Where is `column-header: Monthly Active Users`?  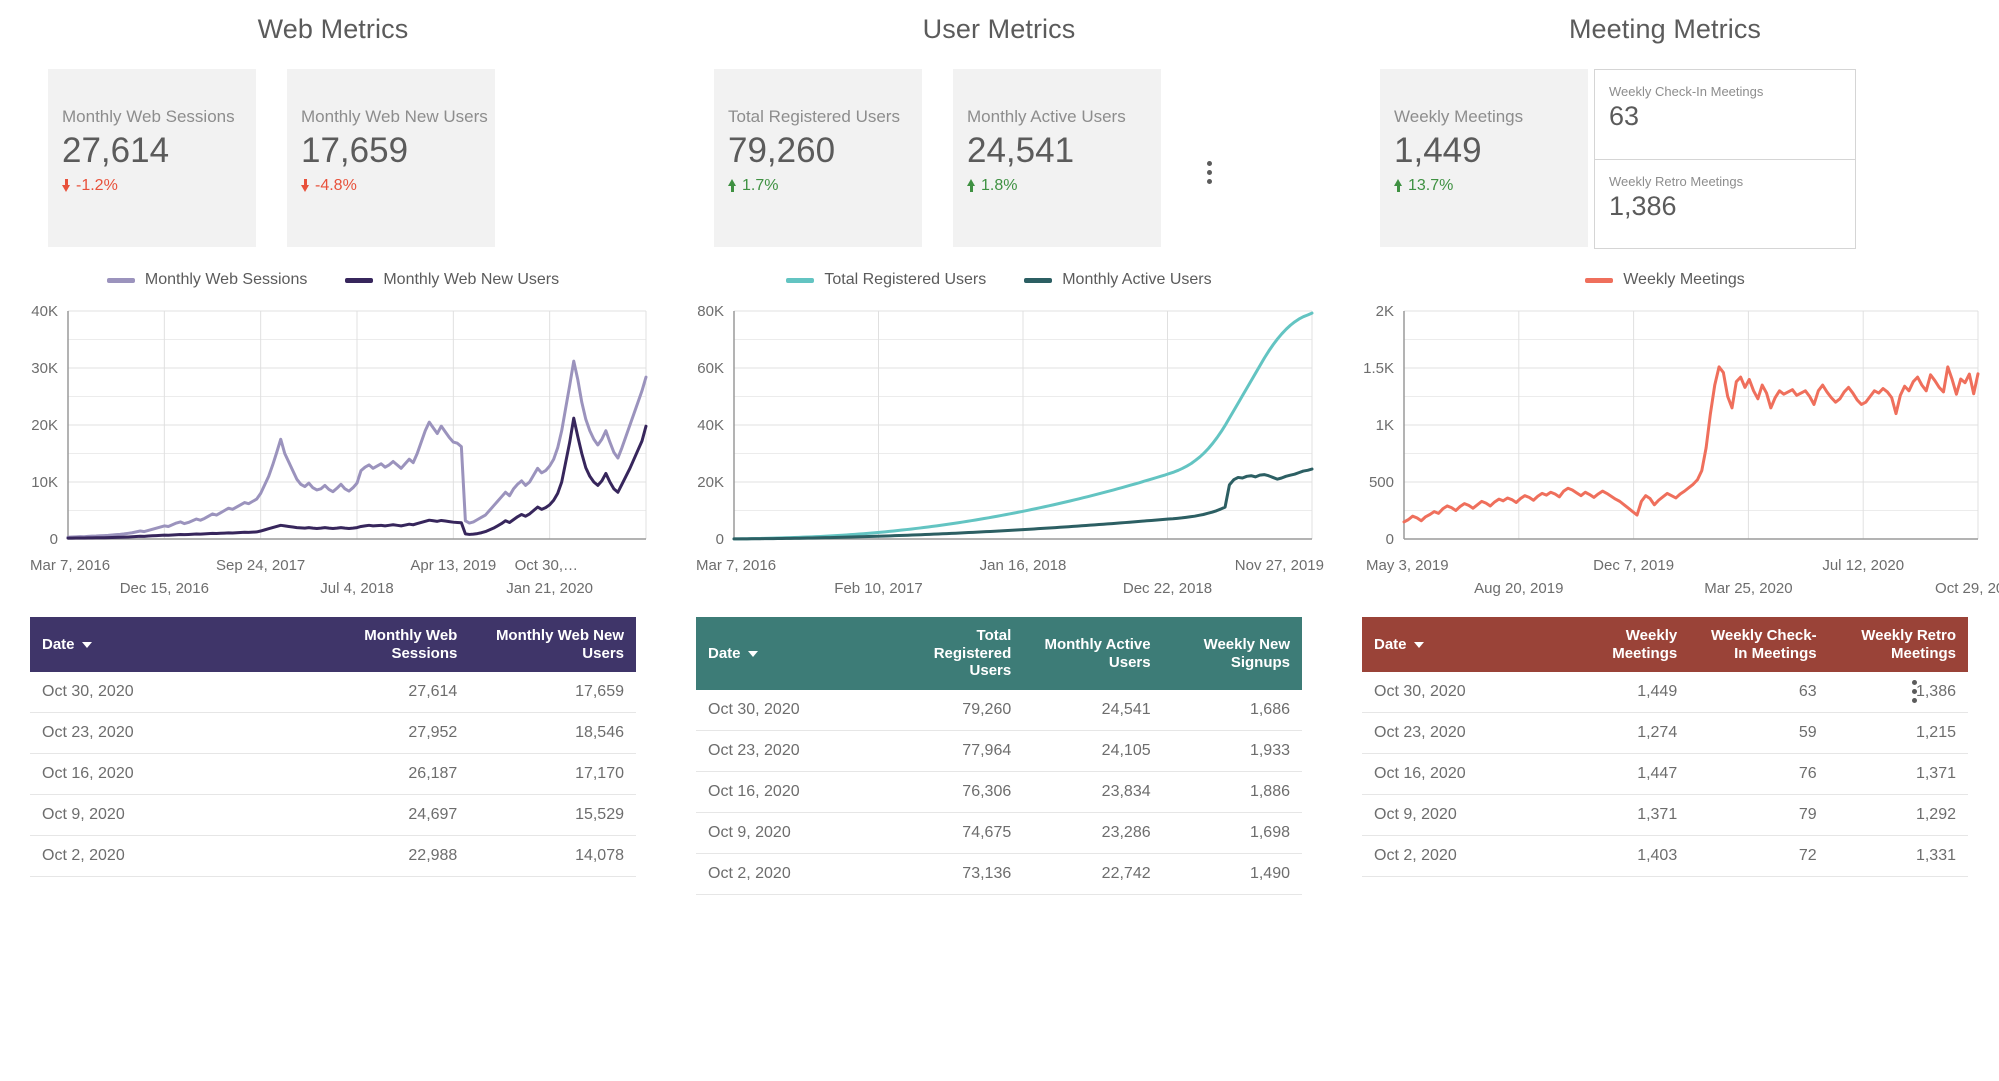 column-header: Monthly Active Users is located at coordinates (1093, 654).